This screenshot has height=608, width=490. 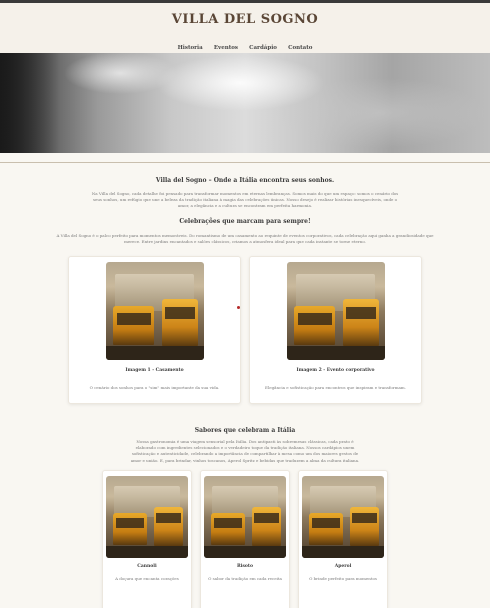 I want to click on card-description: O sabor da tradição em cada receita, so click(x=245, y=578).